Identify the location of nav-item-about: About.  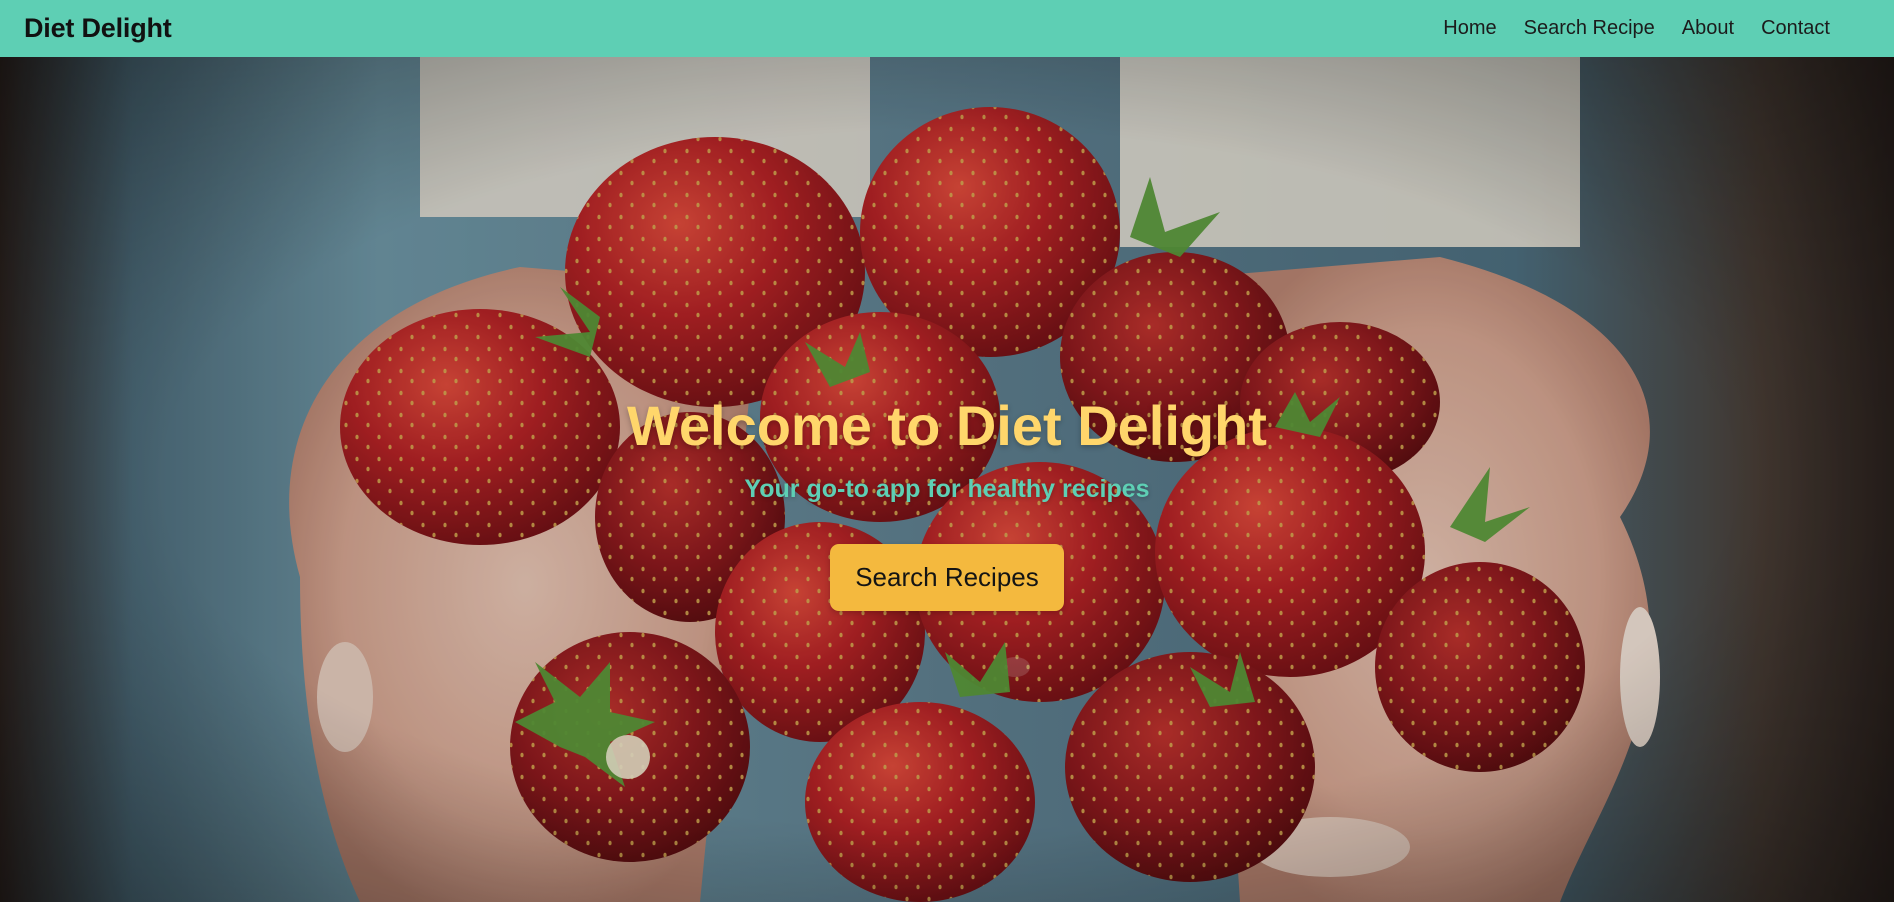
(1708, 28).